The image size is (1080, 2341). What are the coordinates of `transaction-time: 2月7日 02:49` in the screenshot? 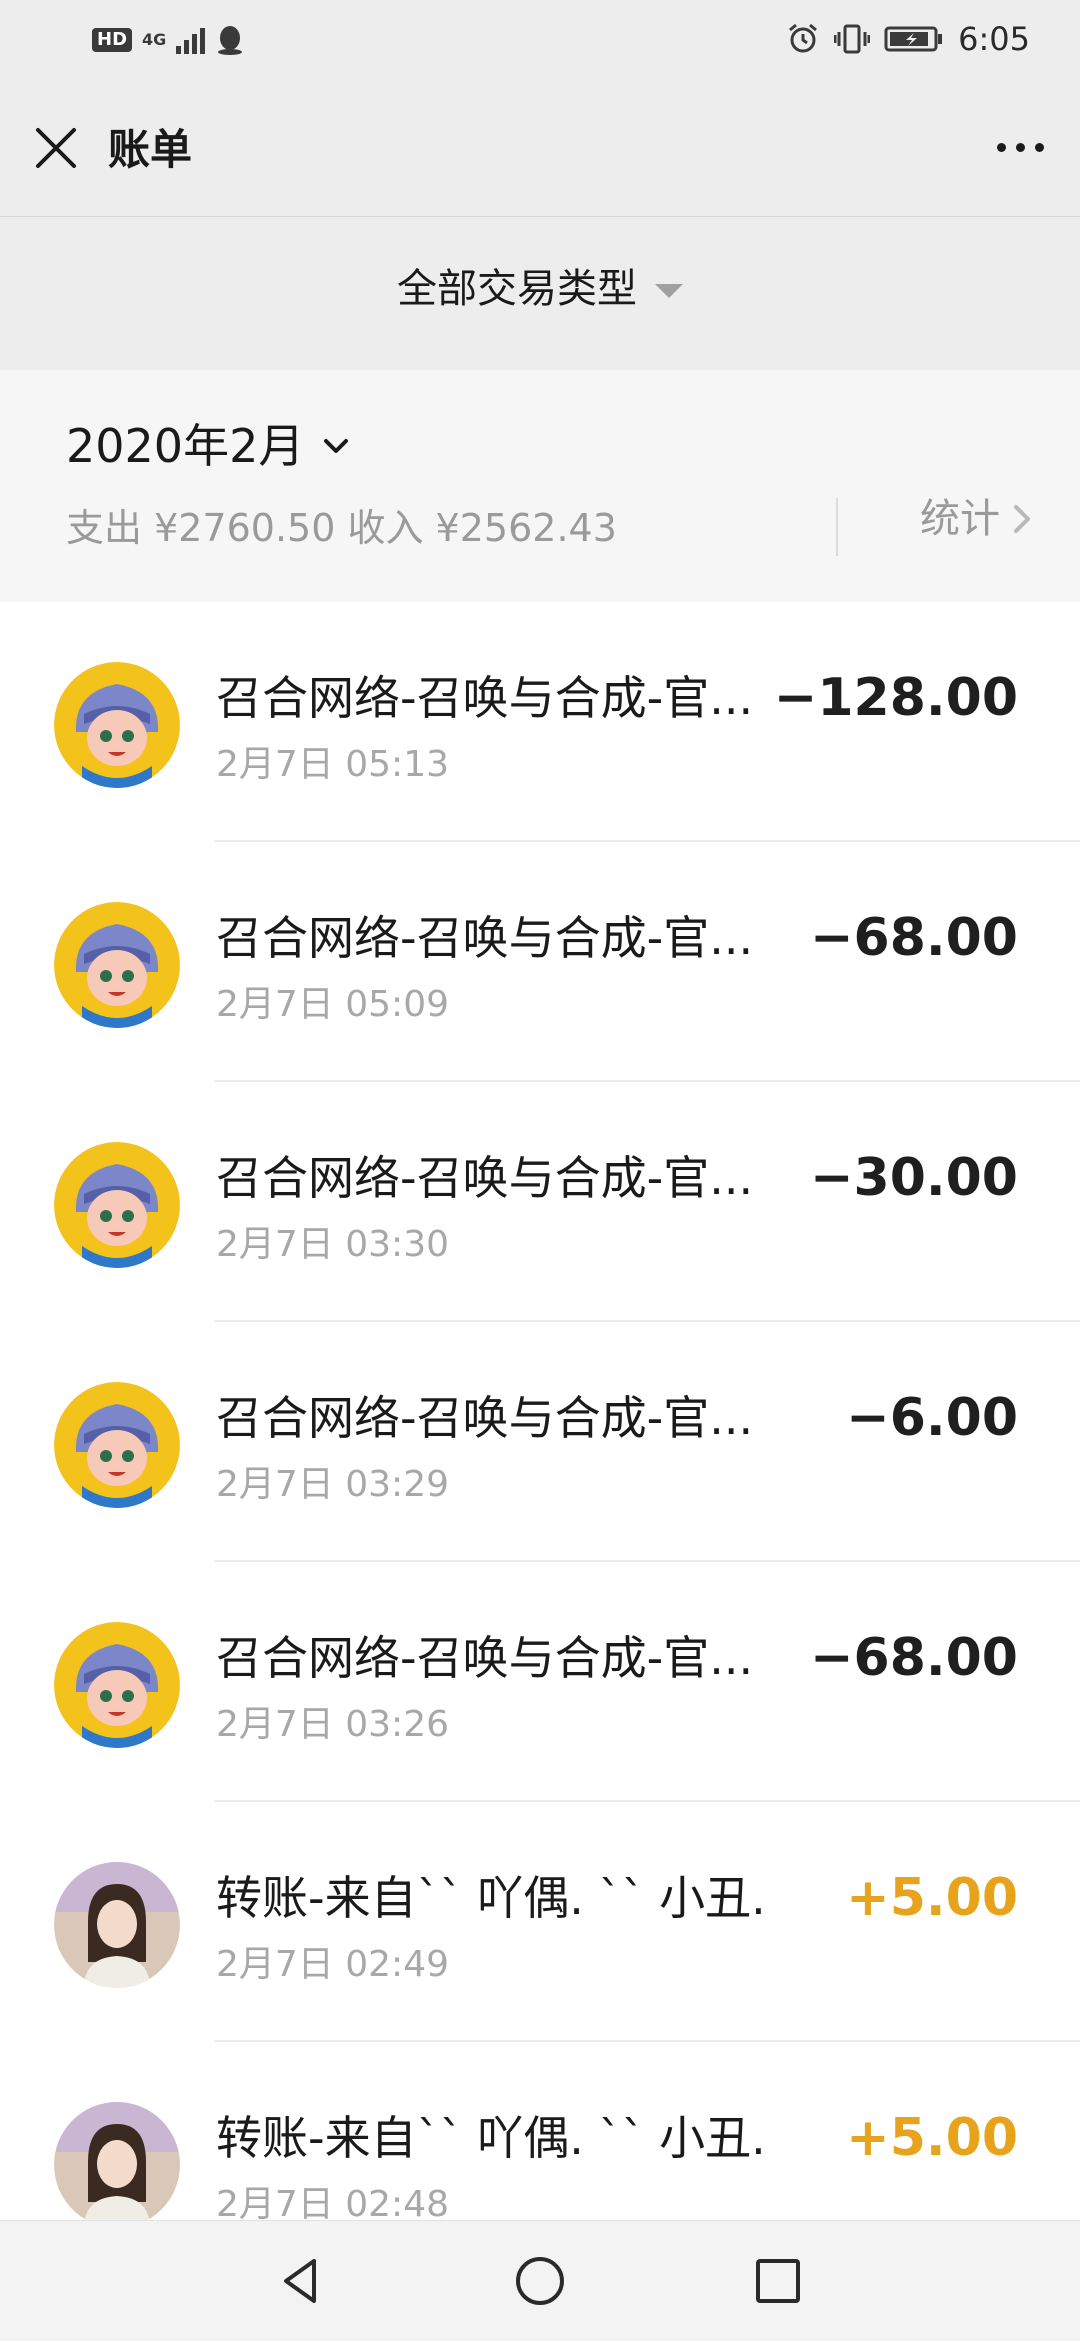 It's located at (332, 1964).